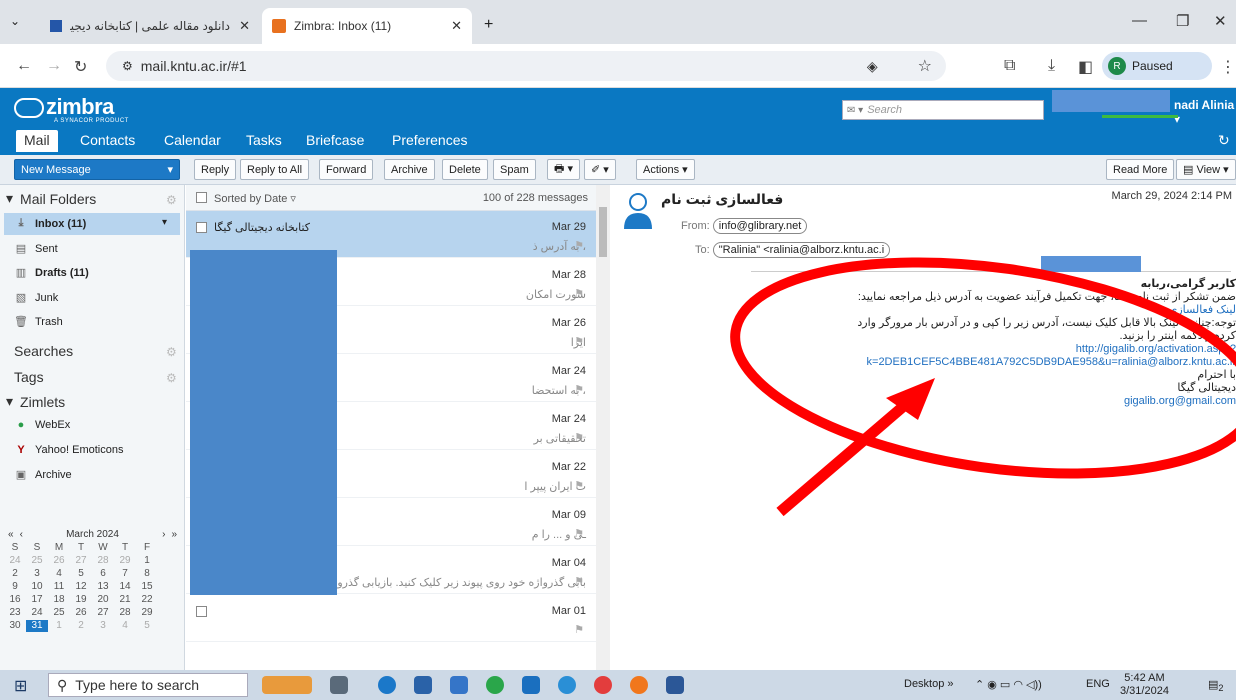  I want to click on reload-icon: ↻, so click(80, 67).